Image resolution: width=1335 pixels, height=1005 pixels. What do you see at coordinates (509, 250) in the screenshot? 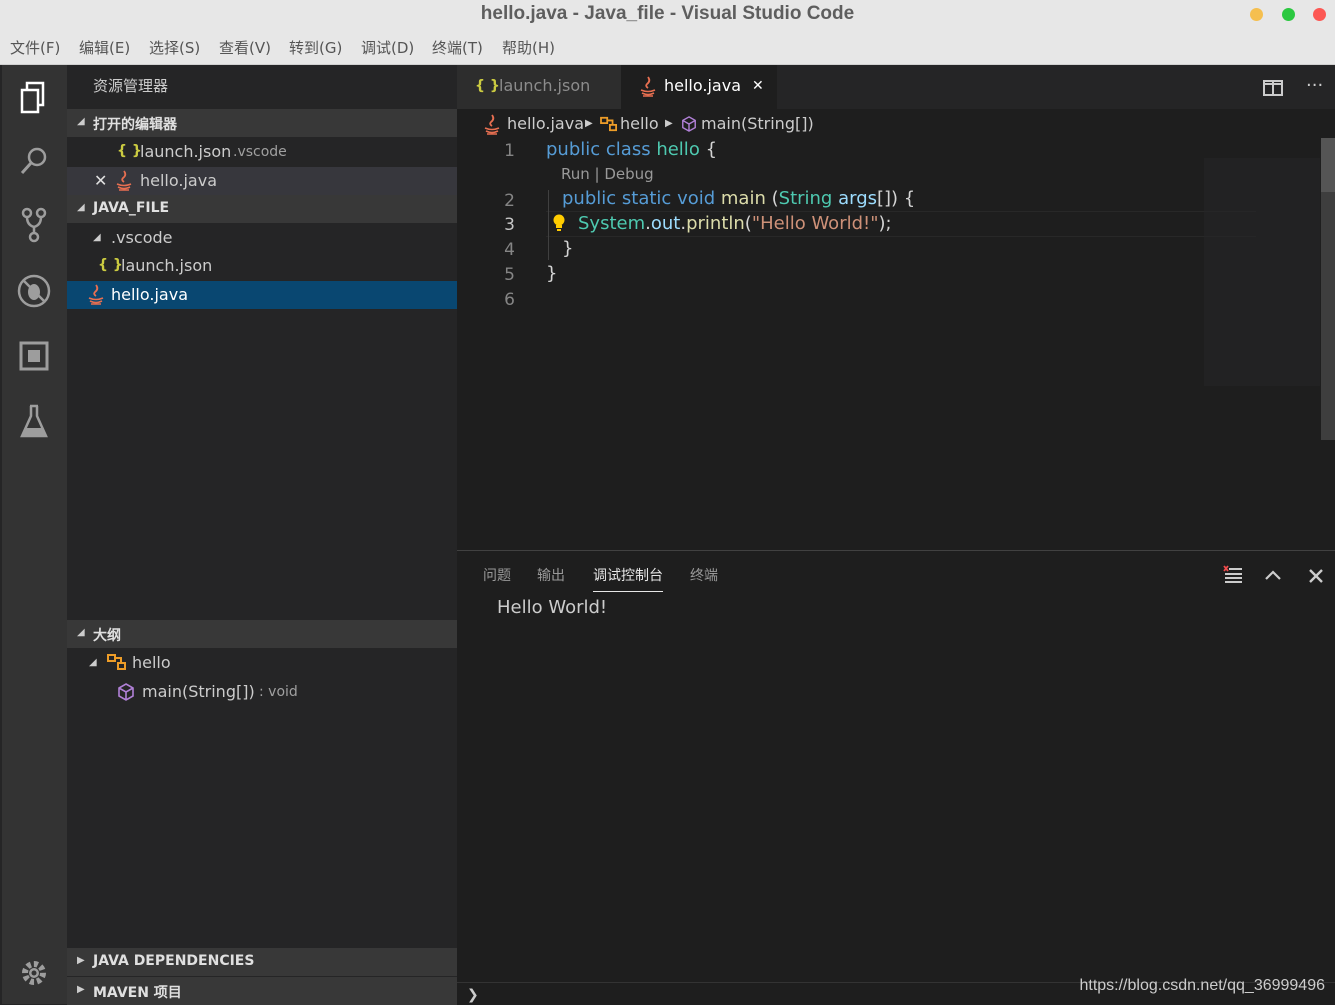
I see `line-number: 4` at bounding box center [509, 250].